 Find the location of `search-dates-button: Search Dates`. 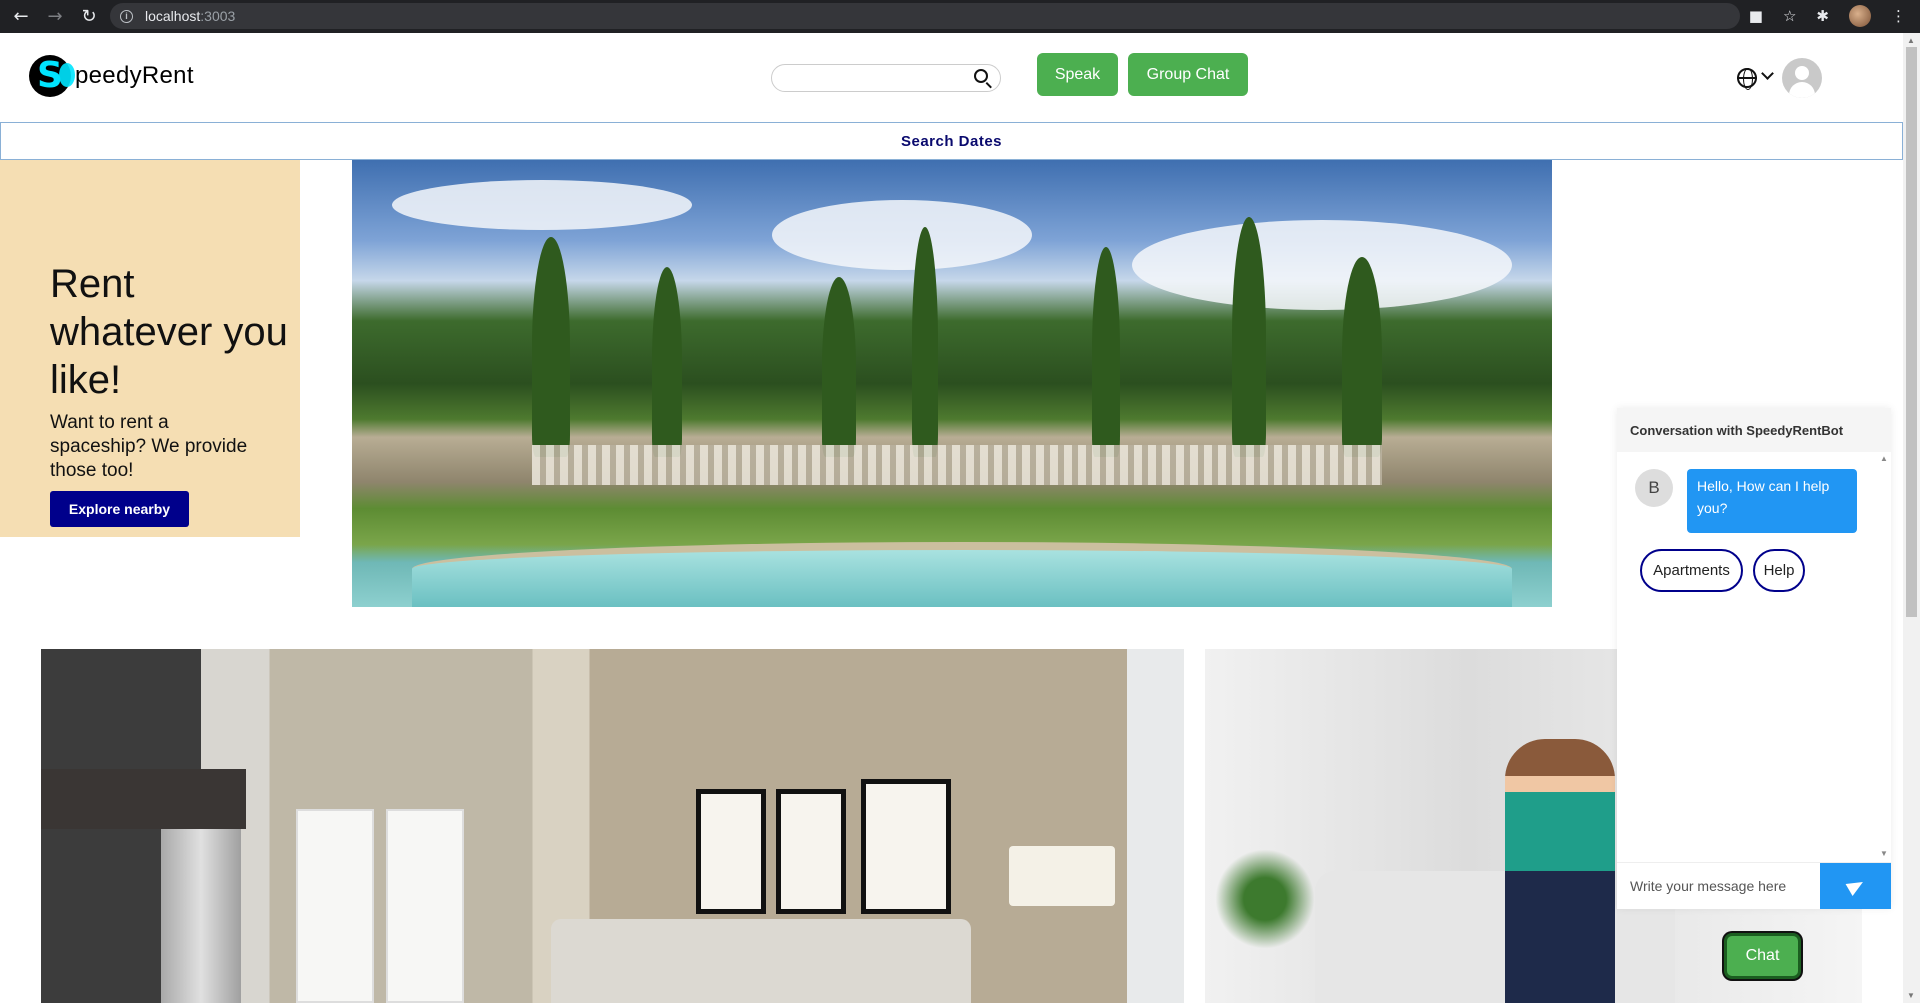

search-dates-button: Search Dates is located at coordinates (951, 141).